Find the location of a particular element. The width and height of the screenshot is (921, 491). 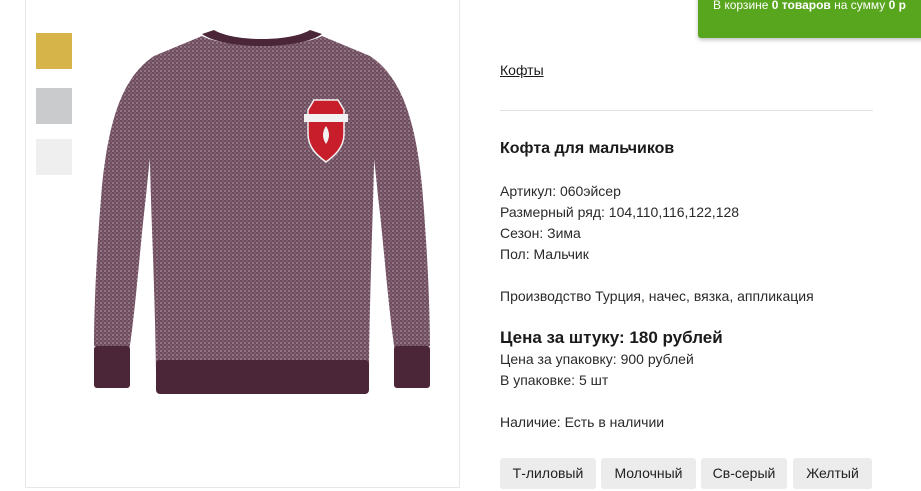

cart-banner: В корзине 0 товаров на сумму 0 р is located at coordinates (809, 19).